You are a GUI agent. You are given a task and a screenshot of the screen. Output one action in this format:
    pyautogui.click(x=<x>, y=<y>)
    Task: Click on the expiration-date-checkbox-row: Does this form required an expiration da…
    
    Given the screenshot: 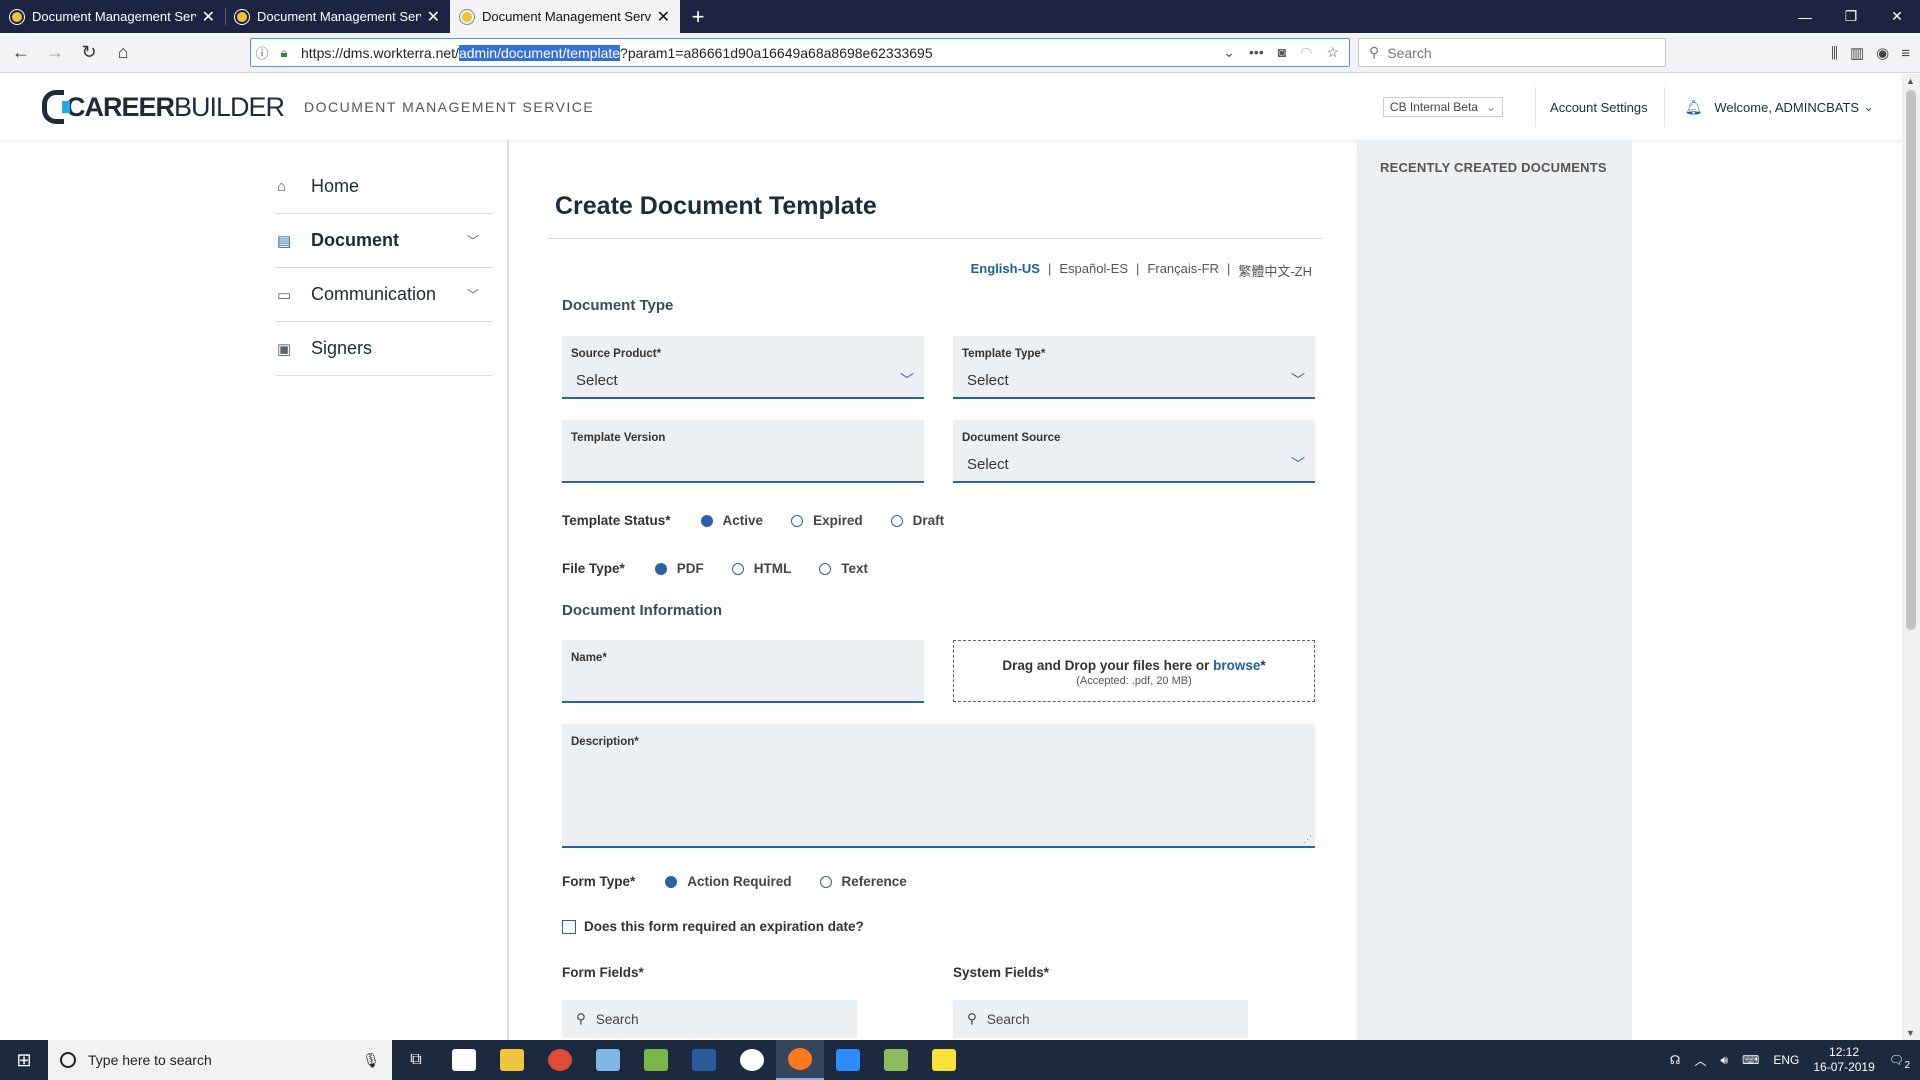 What is the action you would take?
    pyautogui.click(x=713, y=926)
    